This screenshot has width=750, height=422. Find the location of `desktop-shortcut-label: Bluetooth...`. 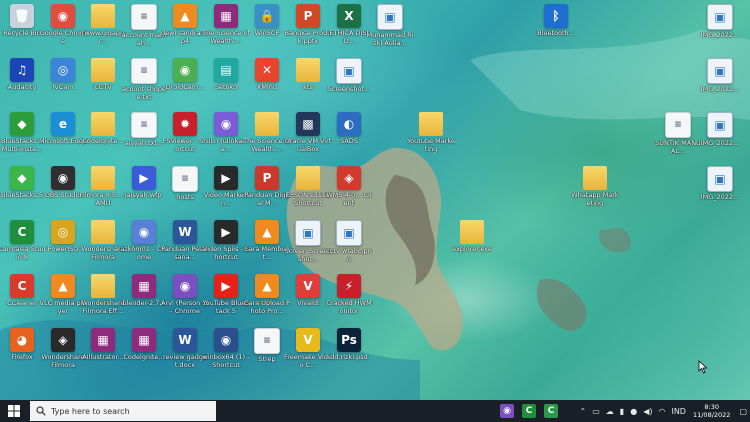

desktop-shortcut-label: Bluetooth... is located at coordinates (556, 33).